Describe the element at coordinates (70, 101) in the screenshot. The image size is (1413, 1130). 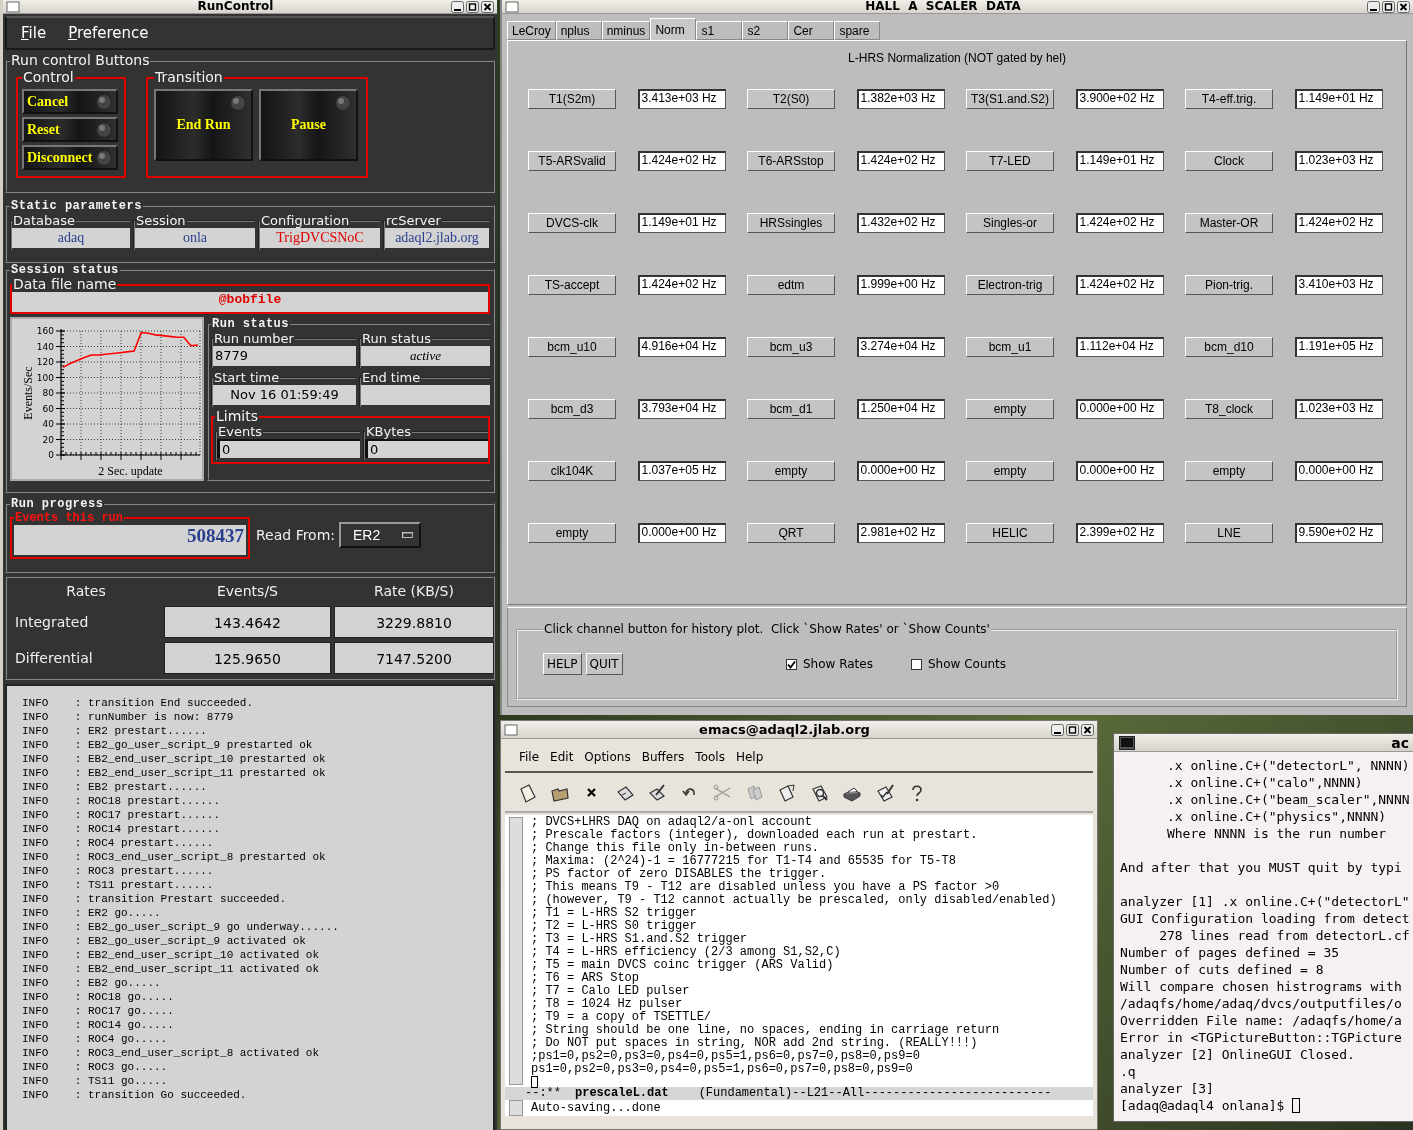
I see `control-button: Cancel` at that location.